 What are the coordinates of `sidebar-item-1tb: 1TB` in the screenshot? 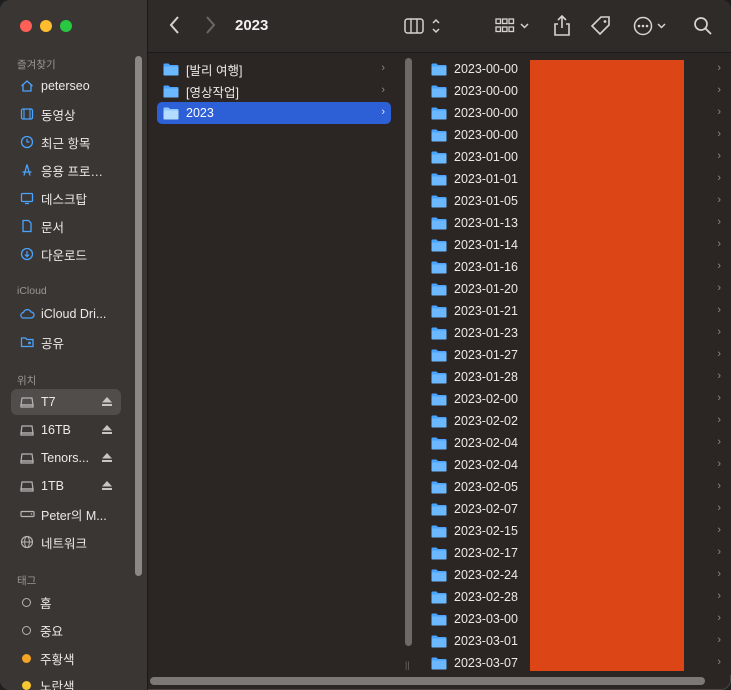 It's located at (66, 486).